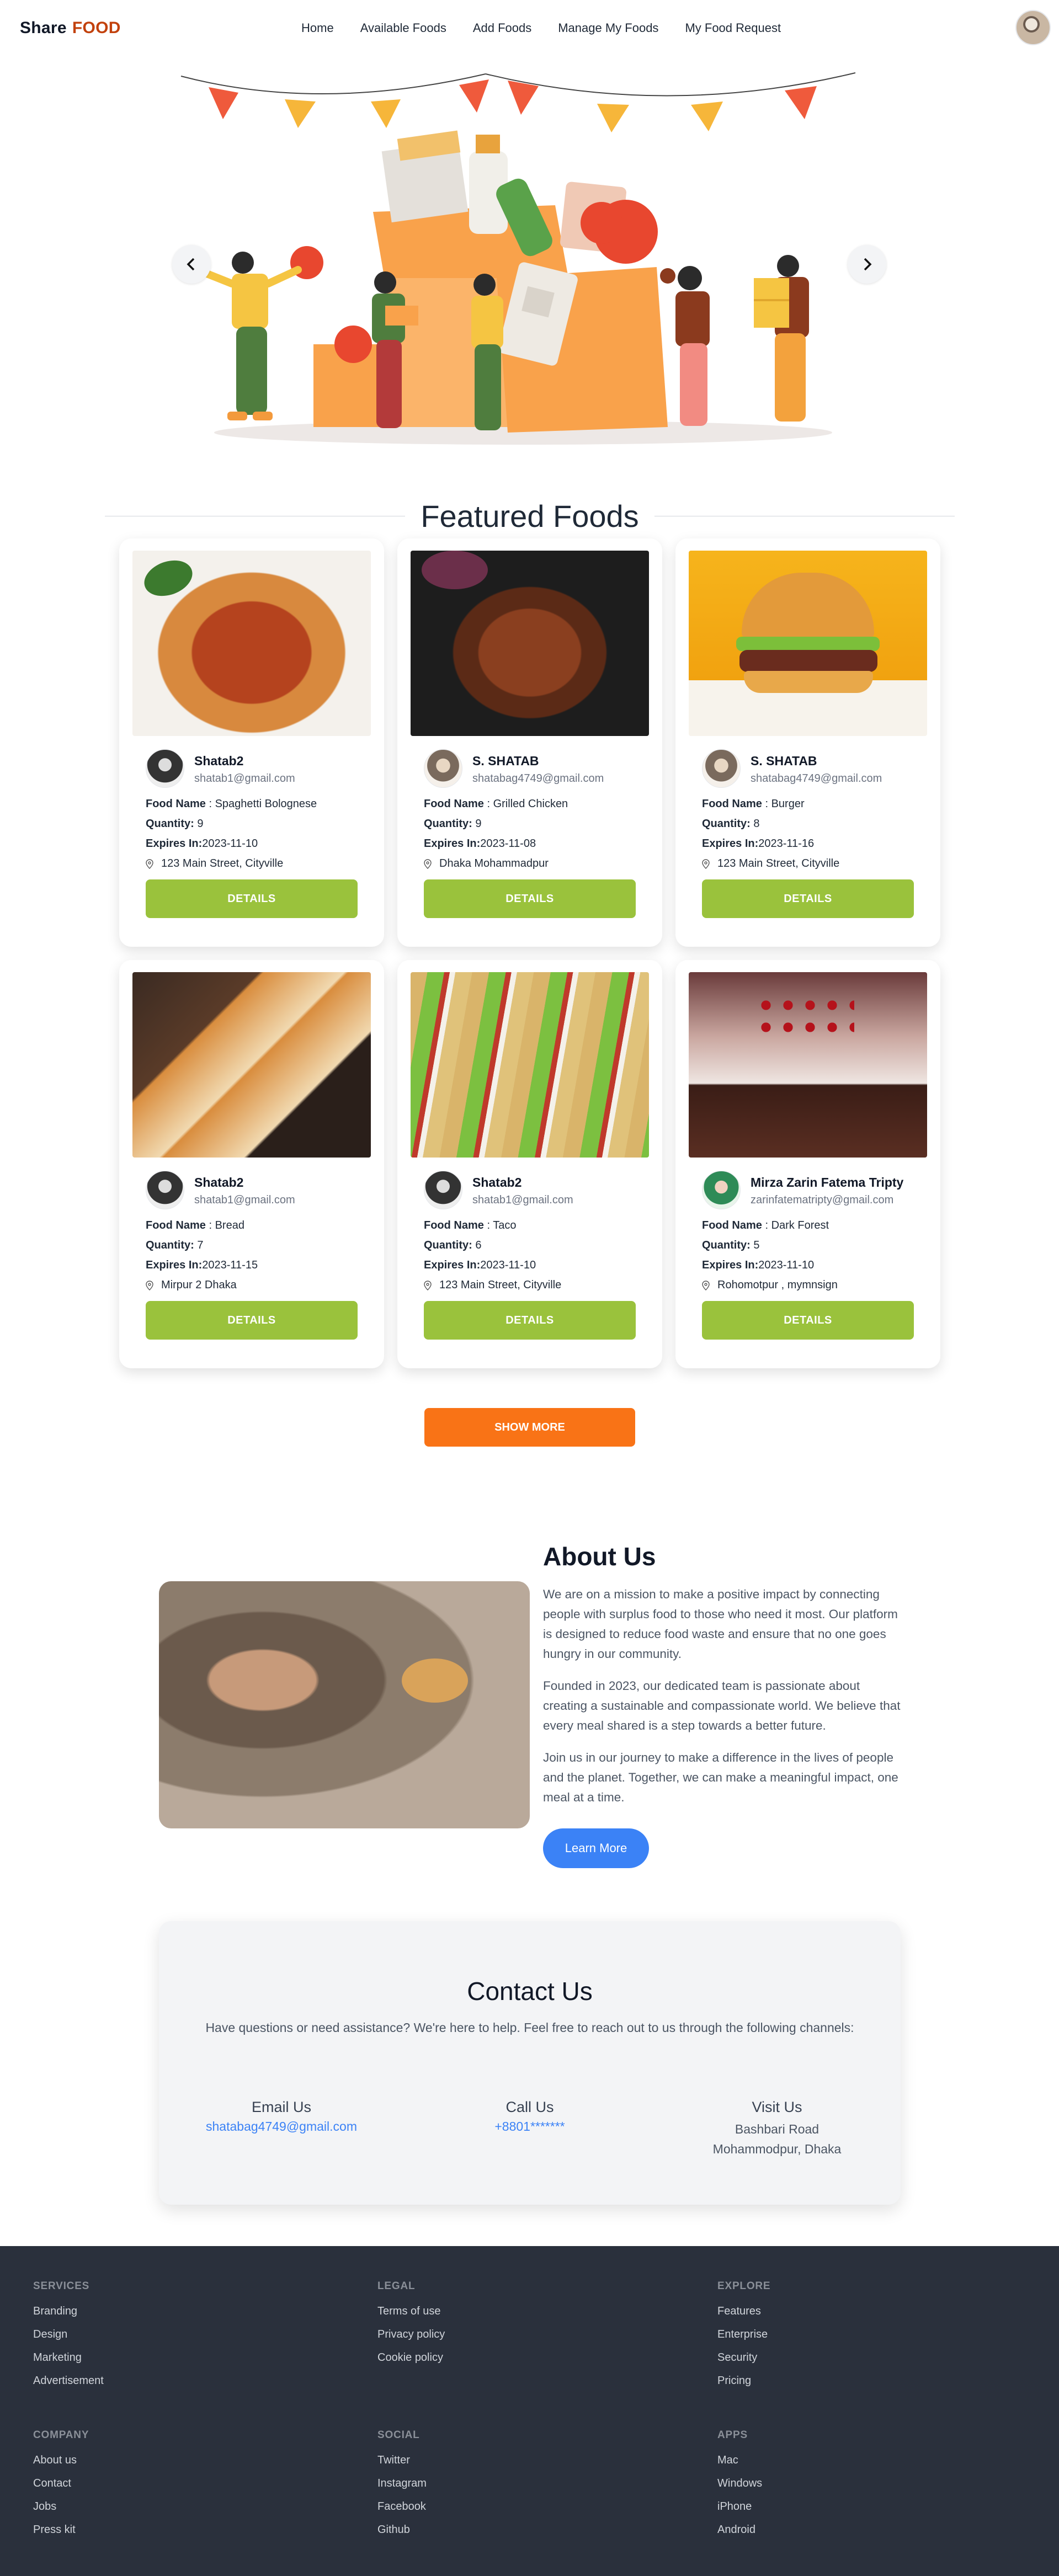  What do you see at coordinates (1033, 27) in the screenshot?
I see `user-avatar` at bounding box center [1033, 27].